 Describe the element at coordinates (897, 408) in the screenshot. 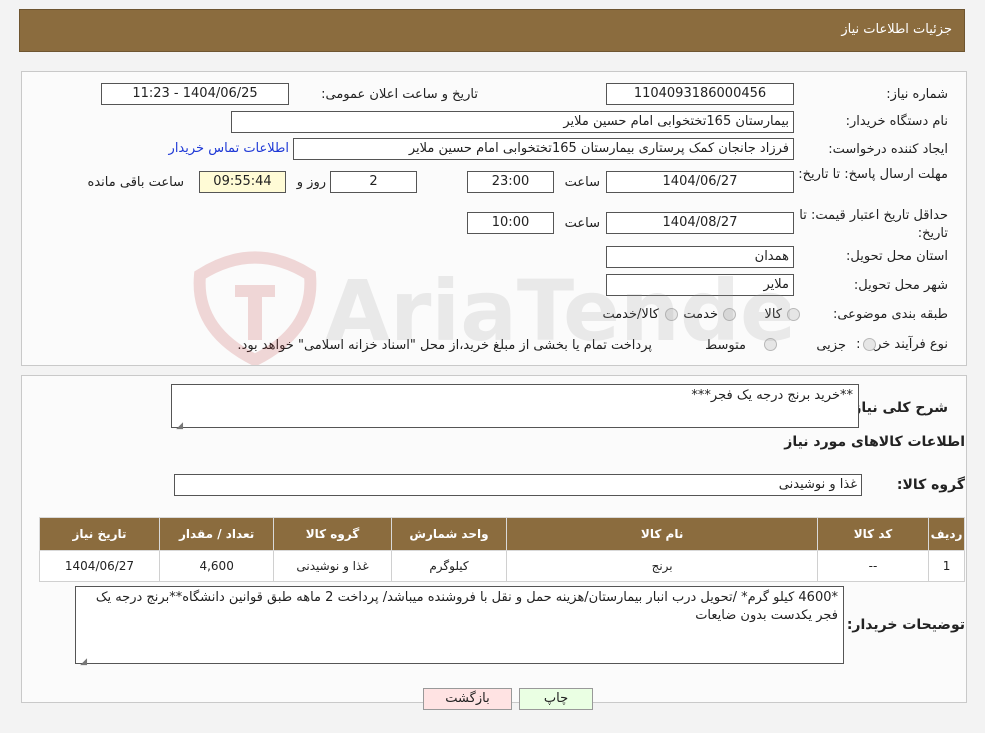

I see `summary-label: شرح کلی نیاز:` at that location.